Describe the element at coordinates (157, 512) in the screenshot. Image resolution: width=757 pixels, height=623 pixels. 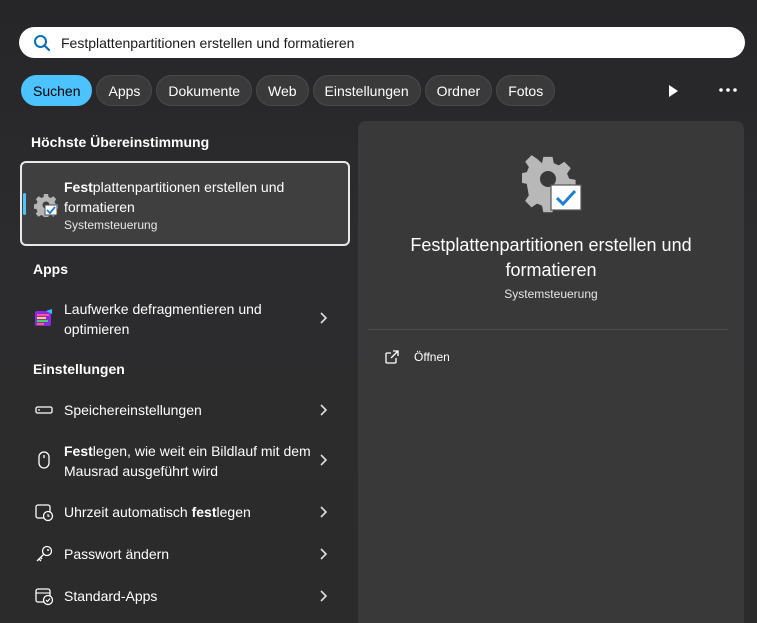
I see `settings-item-label: Uhrzeit automatisch festlegen` at that location.